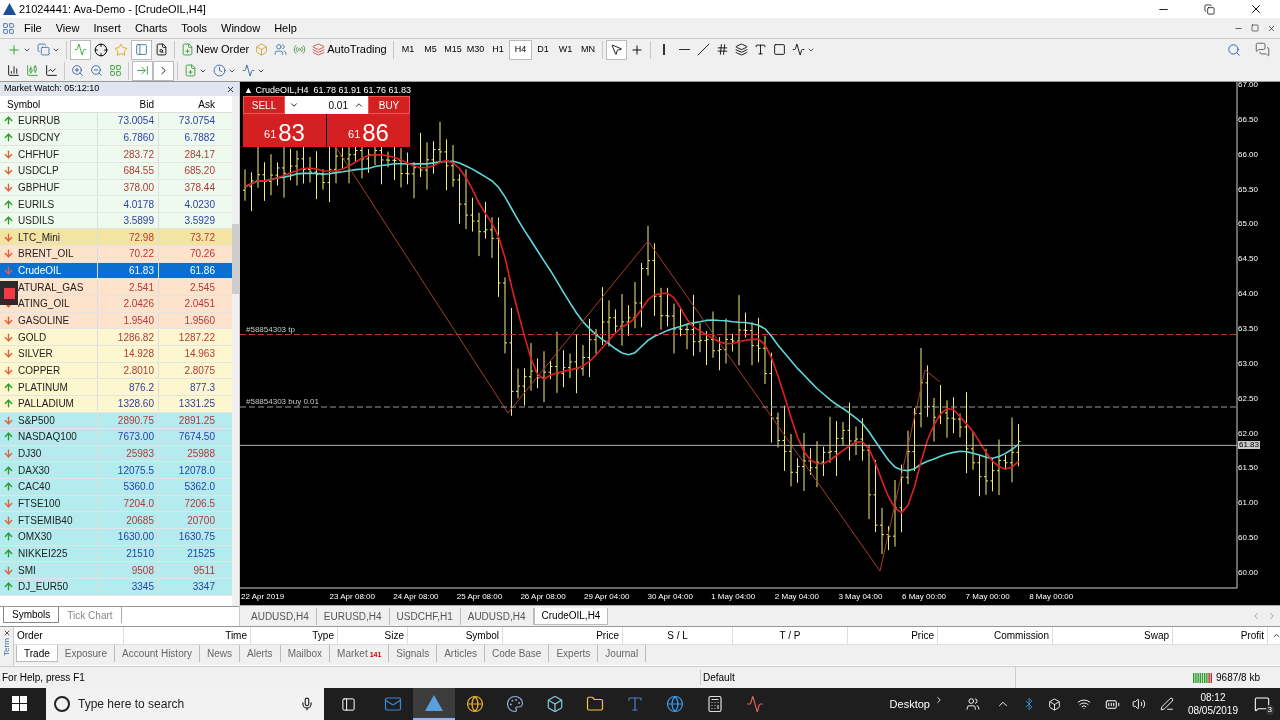 Image resolution: width=1280 pixels, height=720 pixels. What do you see at coordinates (359, 105) in the screenshot?
I see `increase-icon` at bounding box center [359, 105].